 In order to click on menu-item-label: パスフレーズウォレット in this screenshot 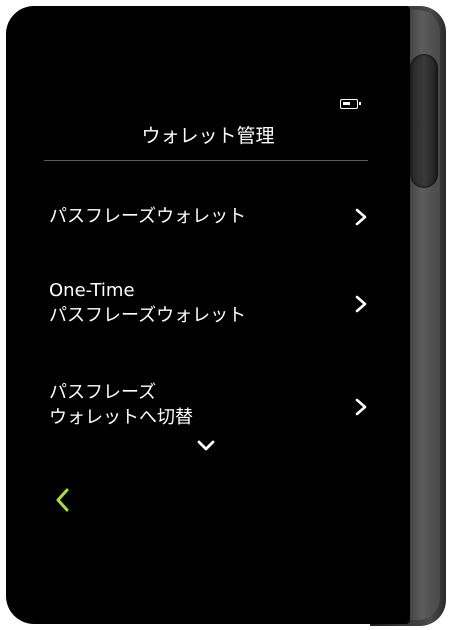, I will do `click(147, 216)`.